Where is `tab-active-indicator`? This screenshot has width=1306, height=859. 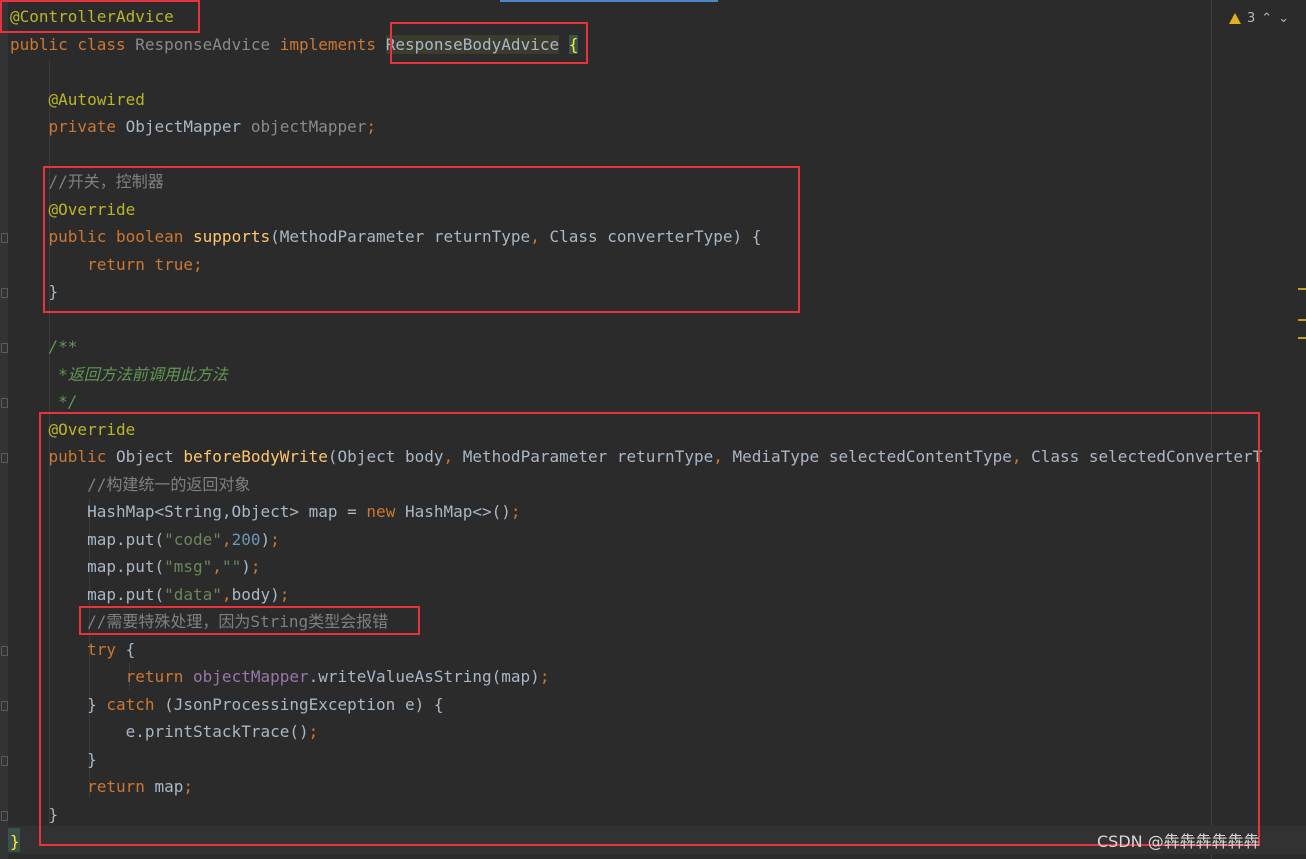
tab-active-indicator is located at coordinates (609, 1).